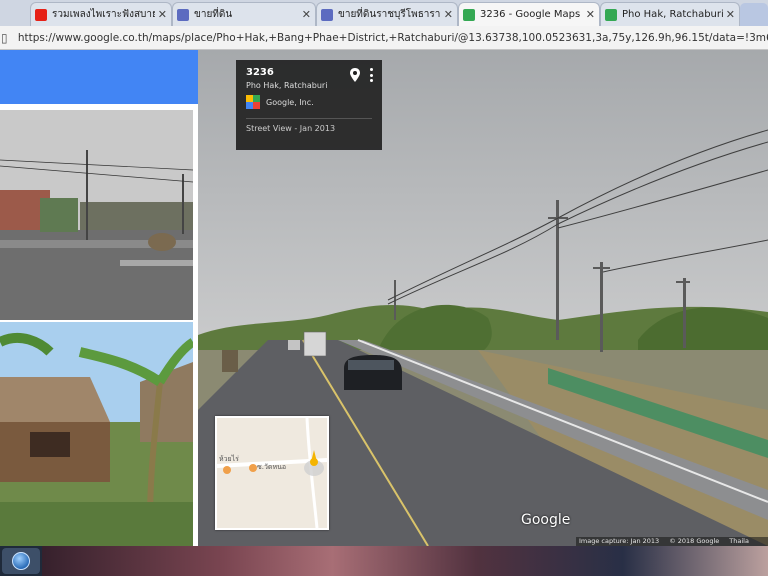 The width and height of the screenshot is (768, 576). What do you see at coordinates (99, 77) in the screenshot?
I see `side-panel-header` at bounding box center [99, 77].